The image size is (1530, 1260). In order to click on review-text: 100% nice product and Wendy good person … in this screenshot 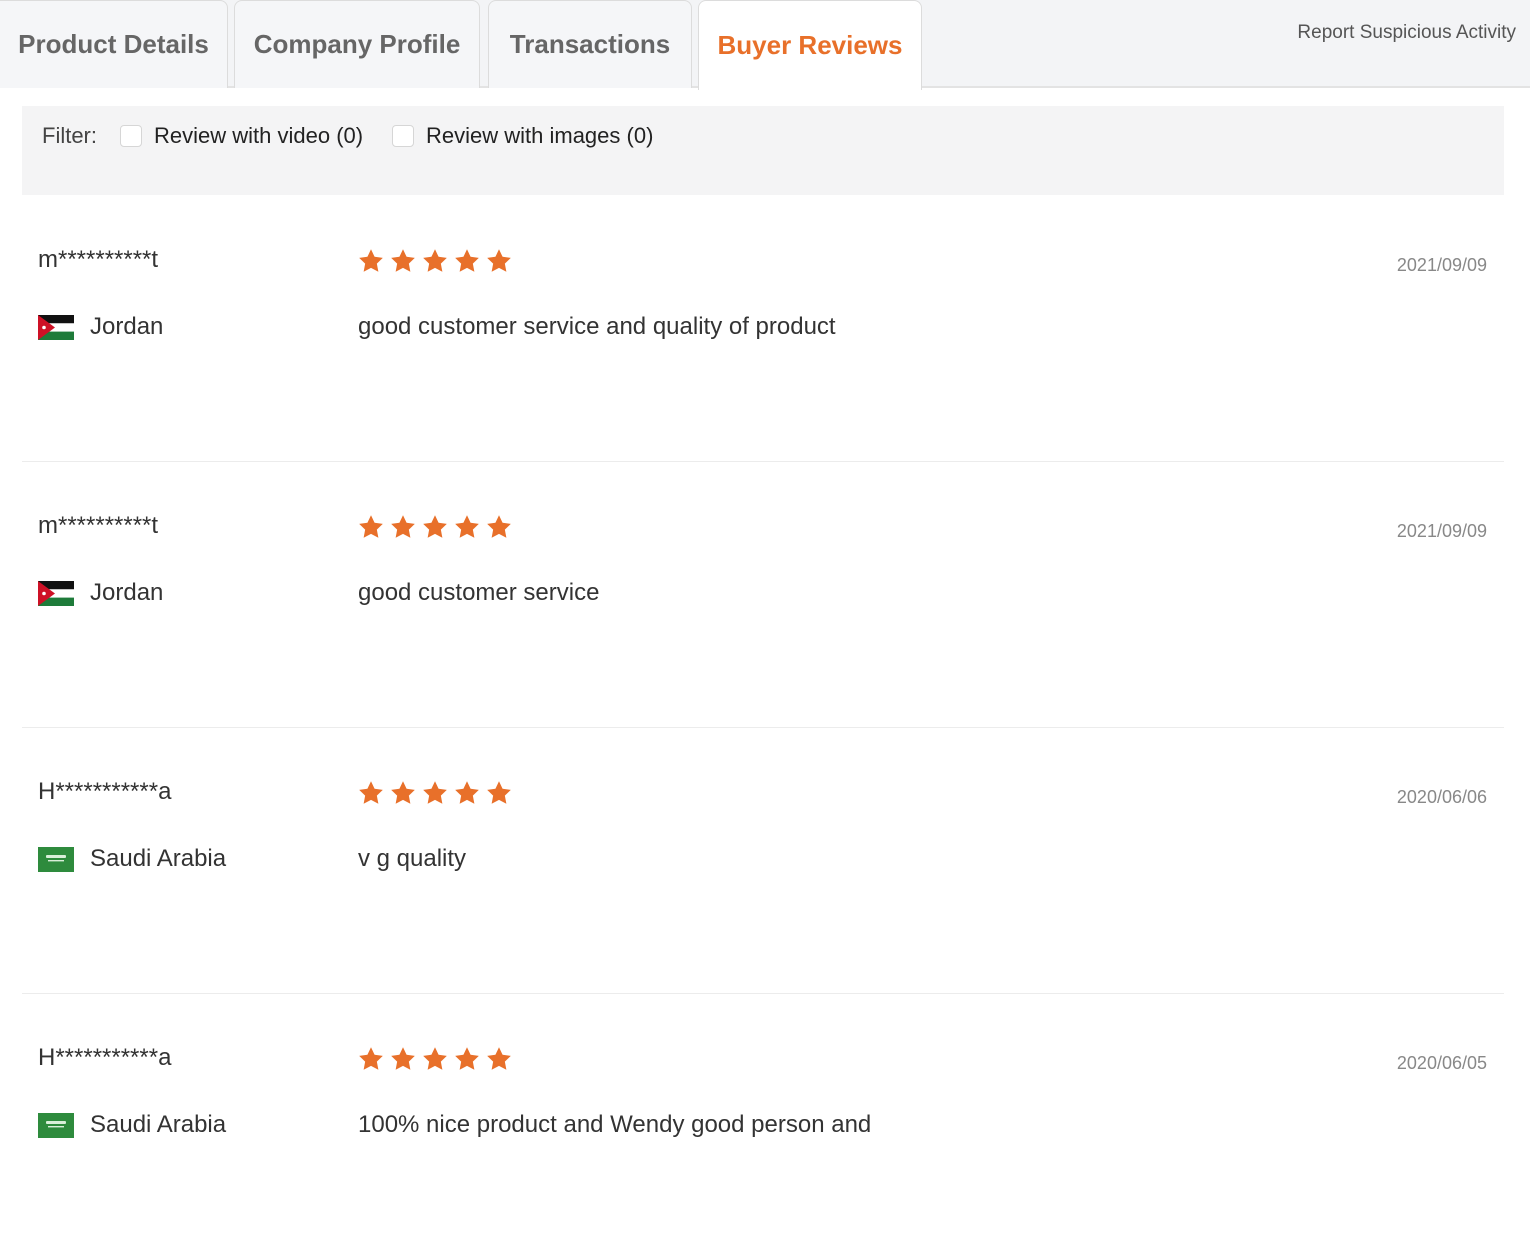, I will do `click(615, 1124)`.